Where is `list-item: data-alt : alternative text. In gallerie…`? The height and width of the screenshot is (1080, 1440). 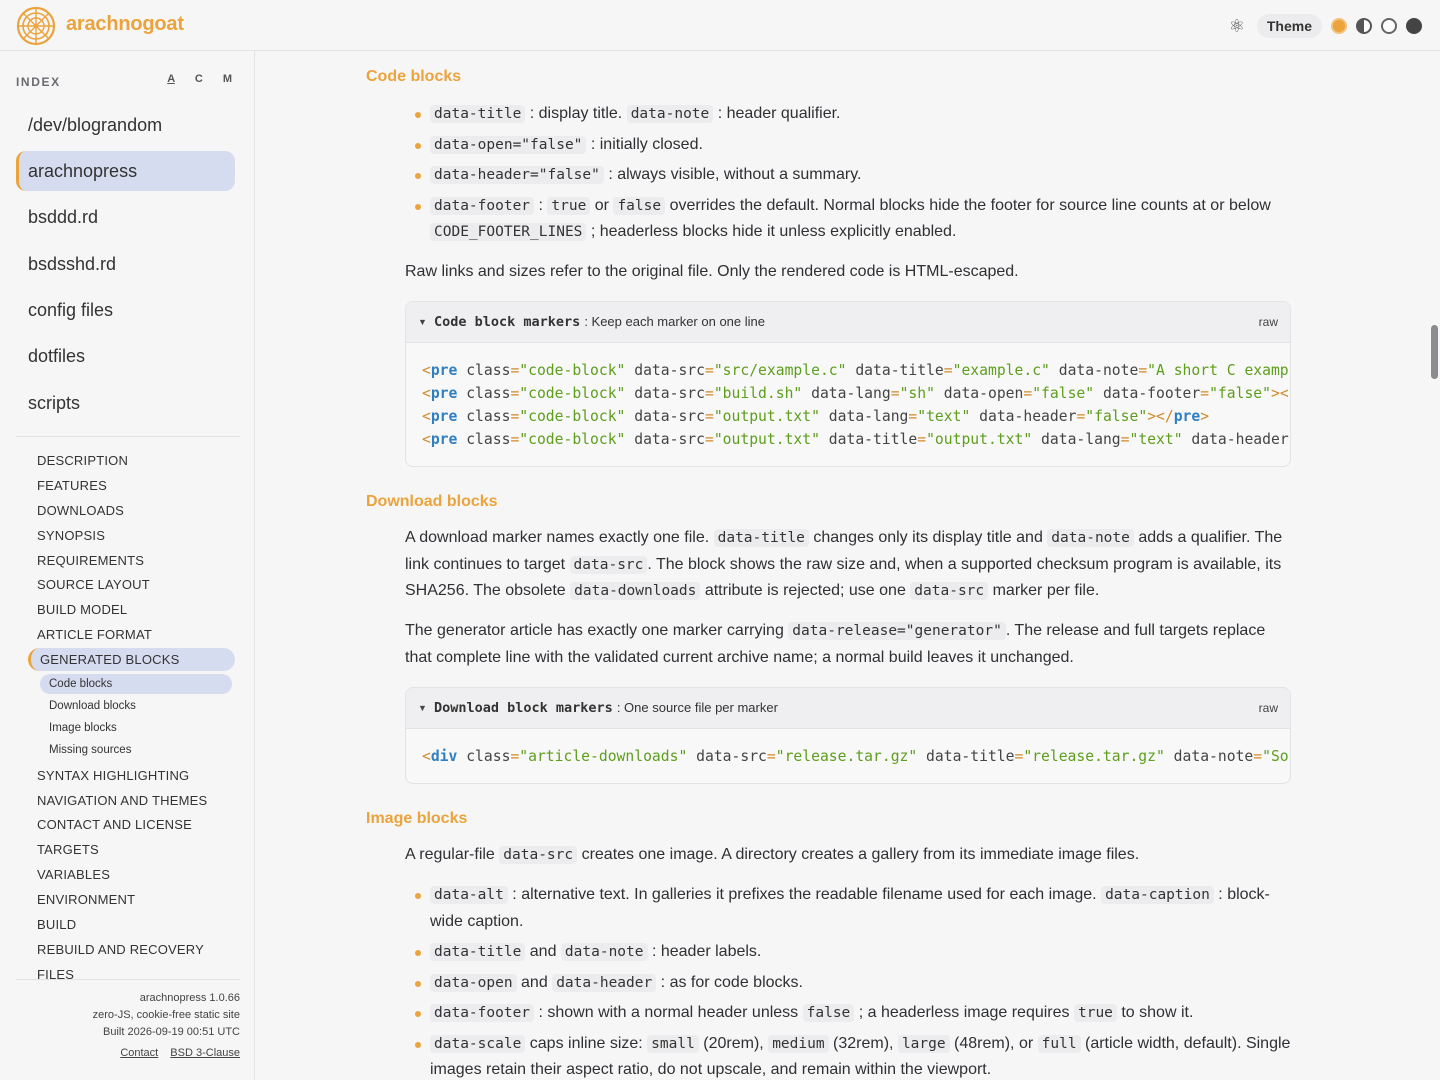
list-item: data-alt : alternative text. In gallerie… is located at coordinates (850, 908).